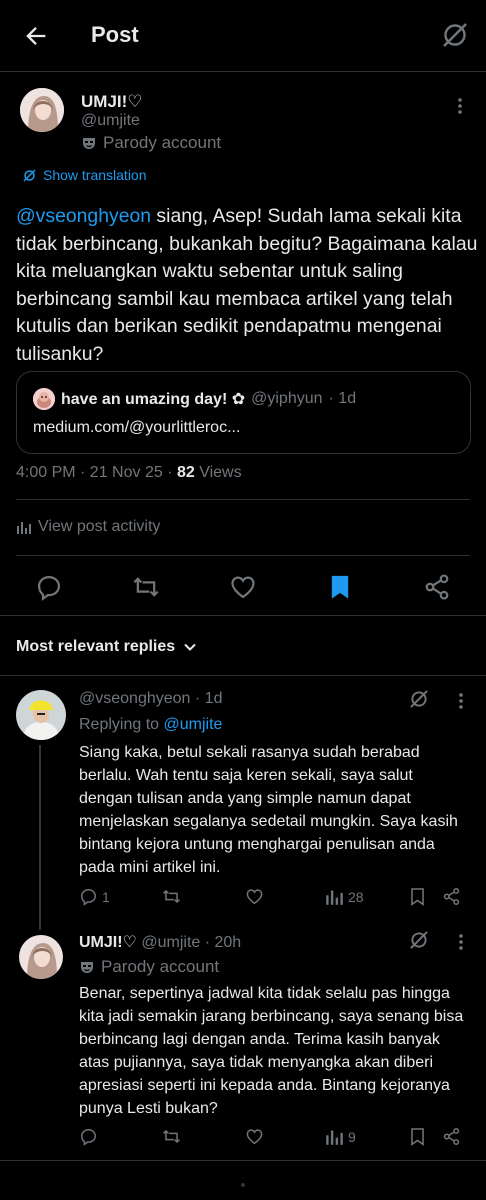 The width and height of the screenshot is (486, 1200). I want to click on scroll-indicator, so click(243, 1185).